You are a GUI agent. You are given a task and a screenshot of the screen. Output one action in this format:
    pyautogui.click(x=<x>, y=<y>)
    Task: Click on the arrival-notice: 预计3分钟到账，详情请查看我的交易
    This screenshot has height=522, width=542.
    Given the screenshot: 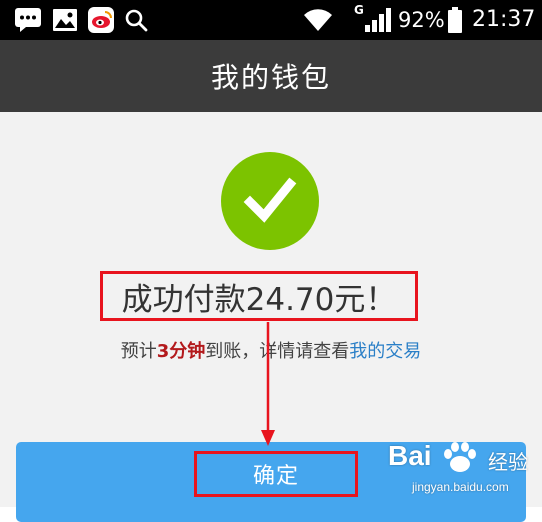 What is the action you would take?
    pyautogui.click(x=271, y=350)
    